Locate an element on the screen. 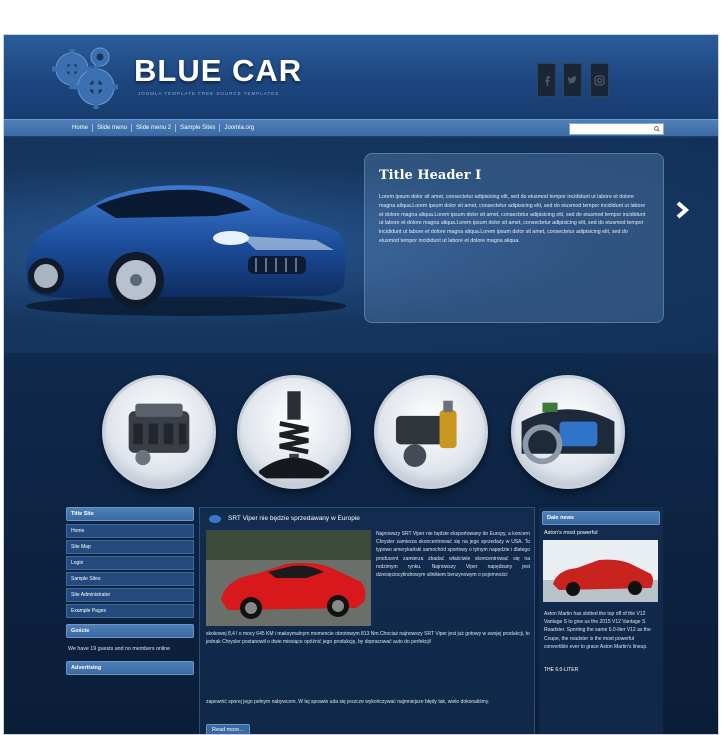  nav-home: Home is located at coordinates (81, 128).